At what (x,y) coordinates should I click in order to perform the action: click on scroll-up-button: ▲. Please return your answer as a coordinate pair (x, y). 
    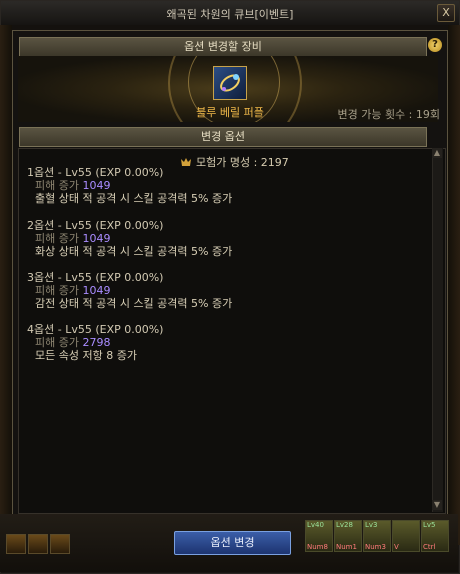
    Looking at the image, I should click on (437, 153).